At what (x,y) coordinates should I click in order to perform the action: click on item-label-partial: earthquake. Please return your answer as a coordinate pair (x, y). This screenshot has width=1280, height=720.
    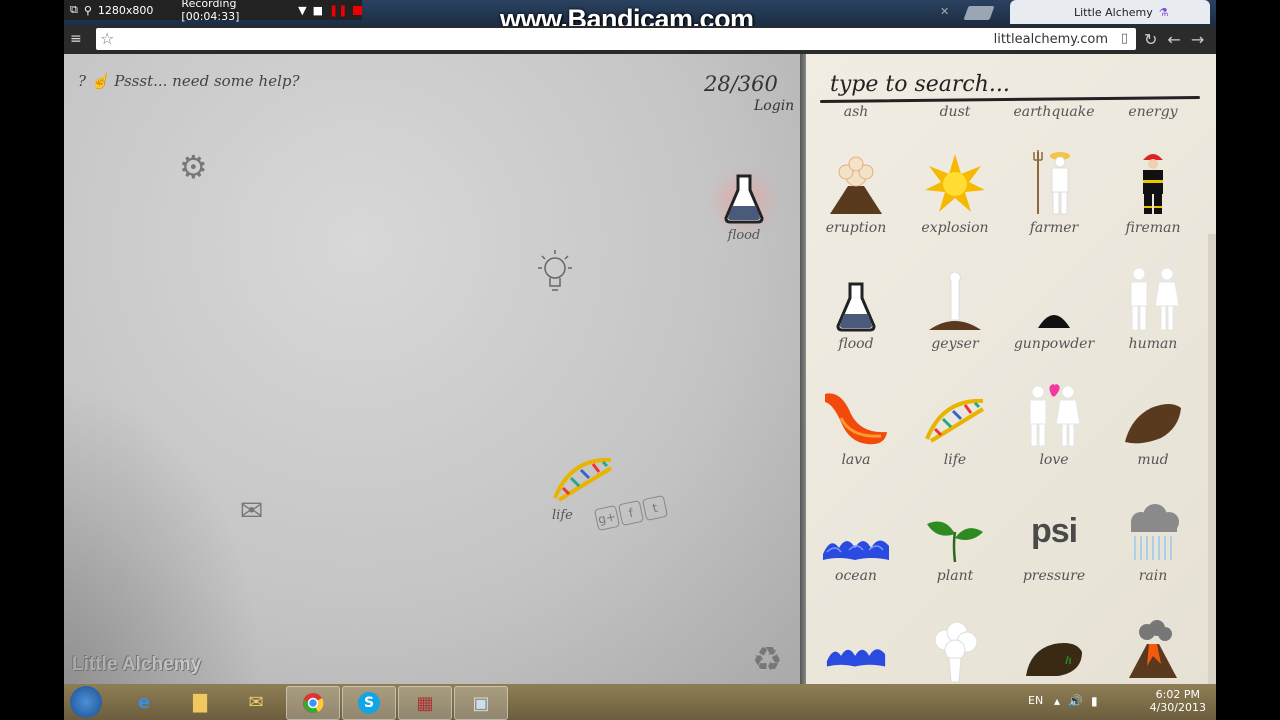
    Looking at the image, I should click on (1054, 112).